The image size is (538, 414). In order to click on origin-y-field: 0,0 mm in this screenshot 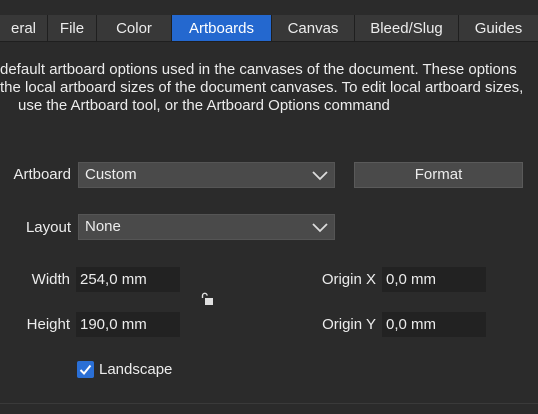, I will do `click(434, 324)`.